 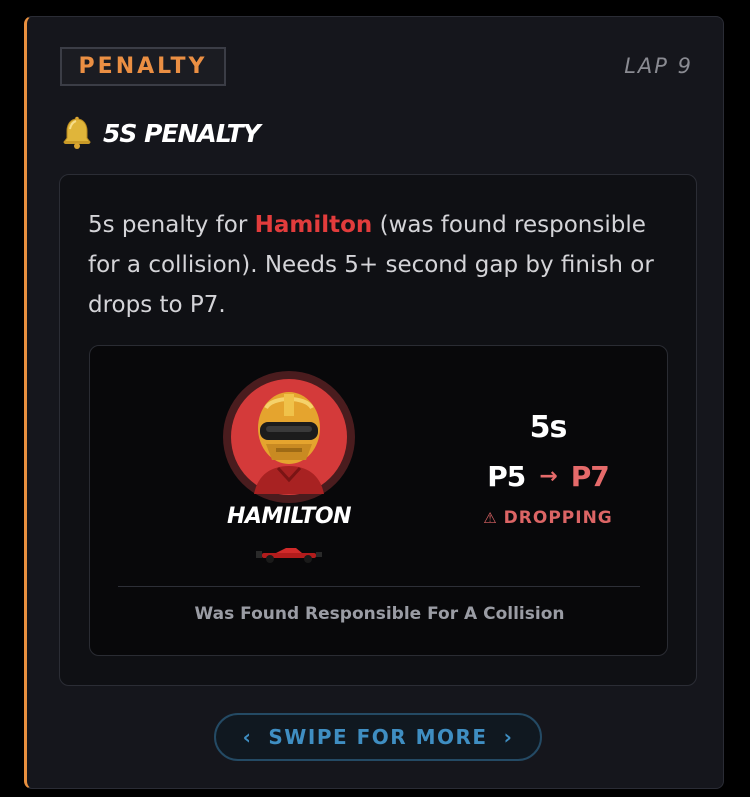 I want to click on warning-icon: ⚠, so click(x=490, y=518).